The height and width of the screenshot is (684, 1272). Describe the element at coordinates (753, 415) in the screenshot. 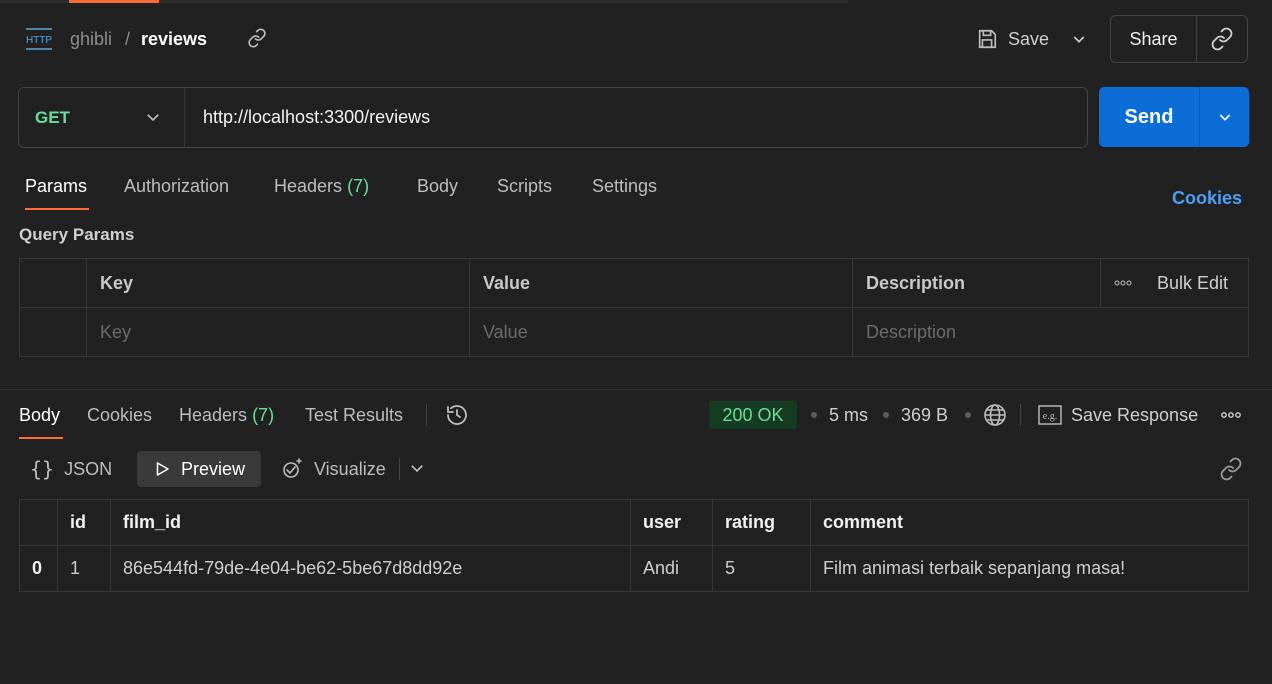

I see `status-badge: 200 OK` at that location.